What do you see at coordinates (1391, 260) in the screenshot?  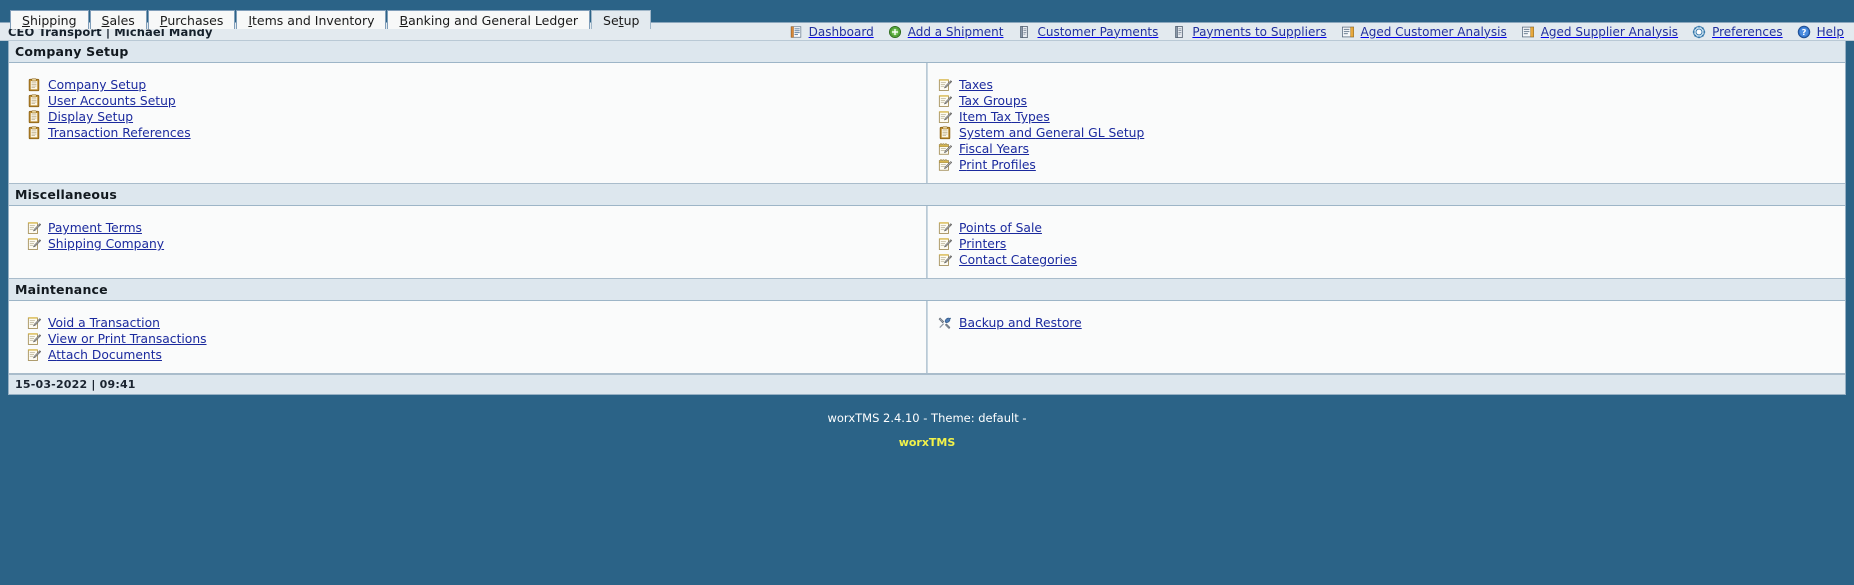 I see `link-row: Contact Categories` at bounding box center [1391, 260].